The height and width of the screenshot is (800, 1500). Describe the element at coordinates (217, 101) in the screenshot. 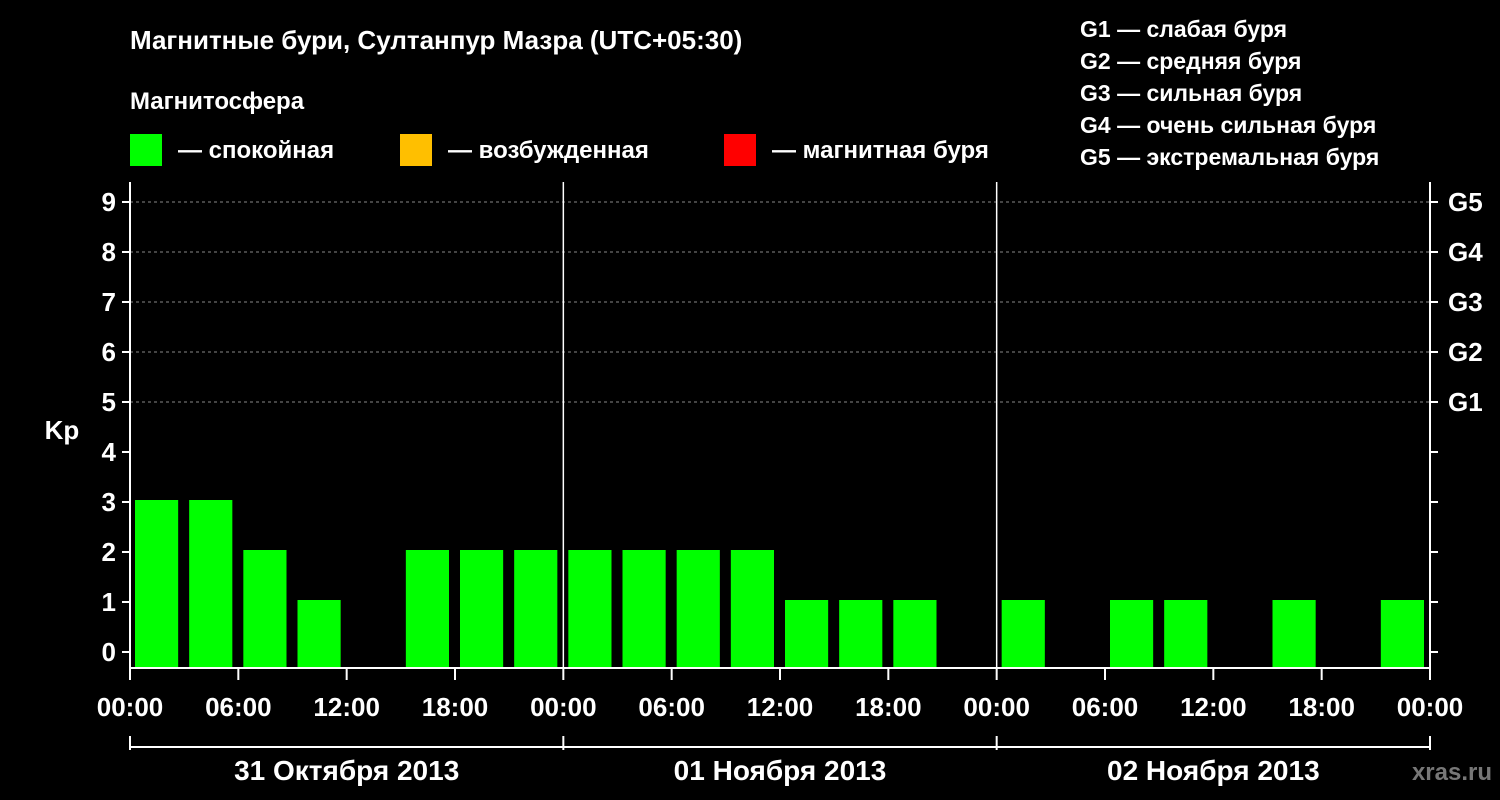

I see `chart-subtitle: Магнитосфера` at that location.